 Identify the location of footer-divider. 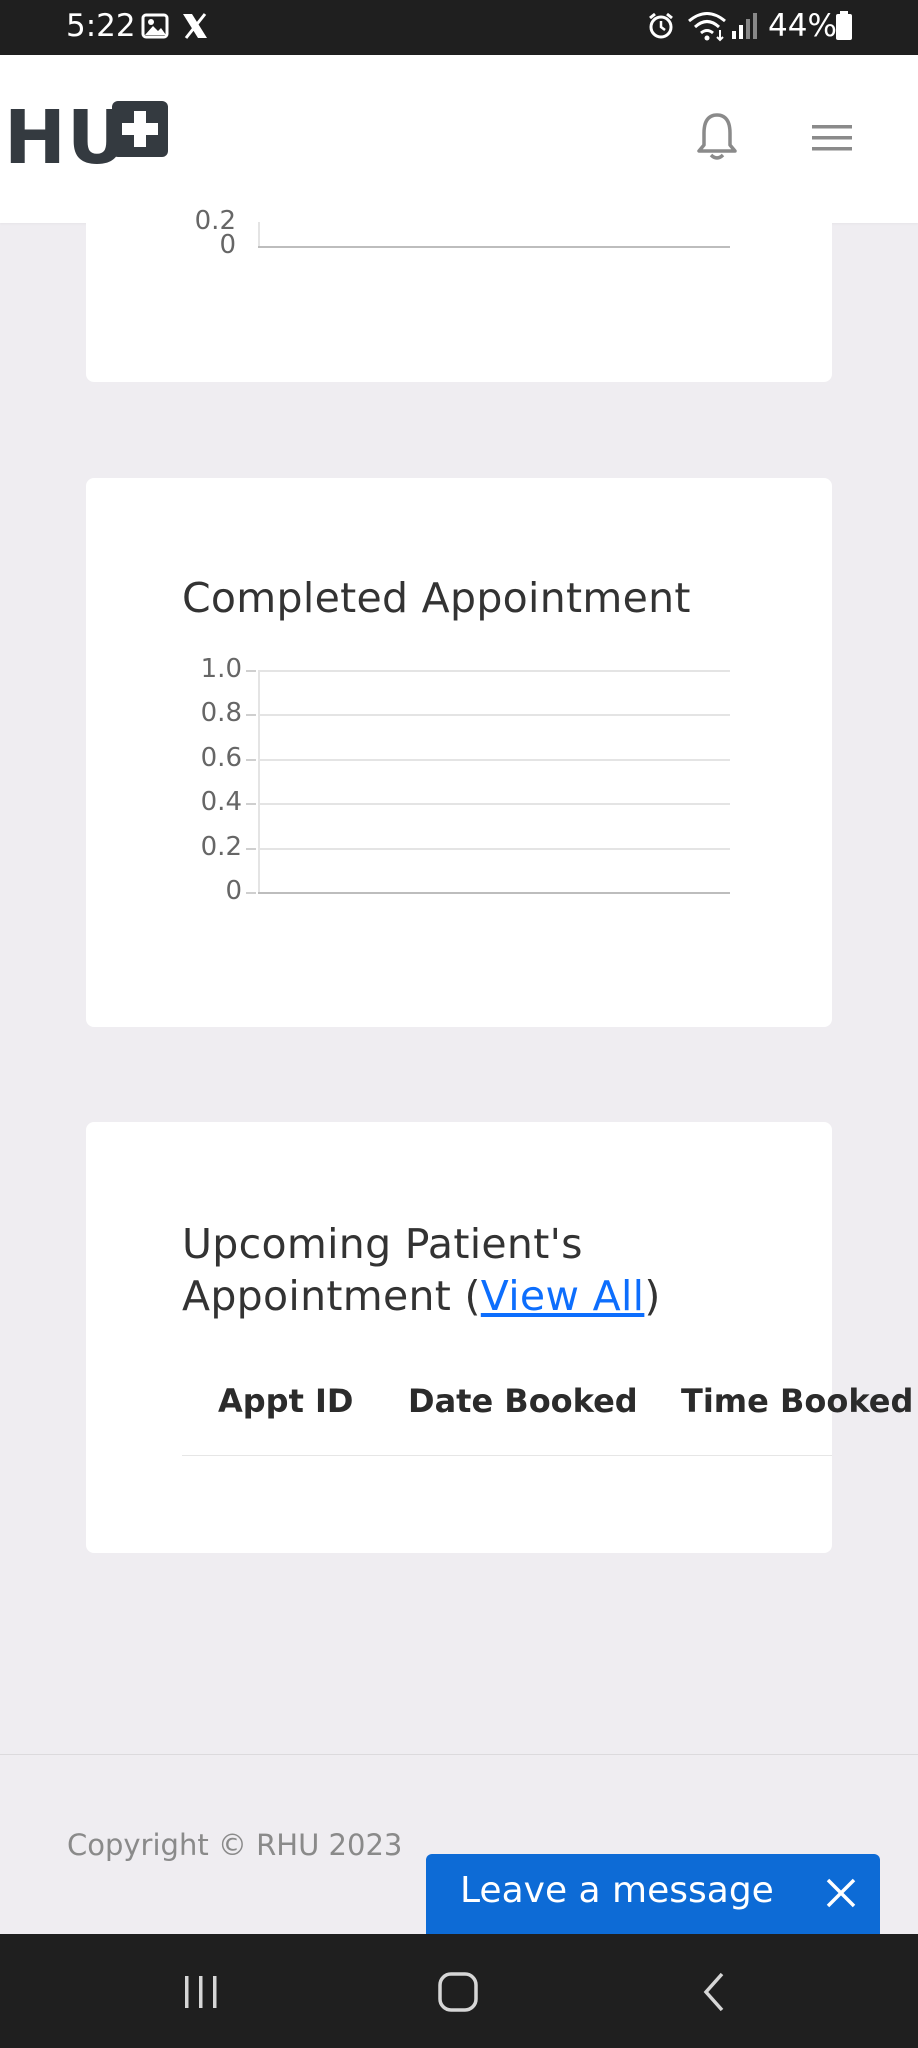
(459, 1754).